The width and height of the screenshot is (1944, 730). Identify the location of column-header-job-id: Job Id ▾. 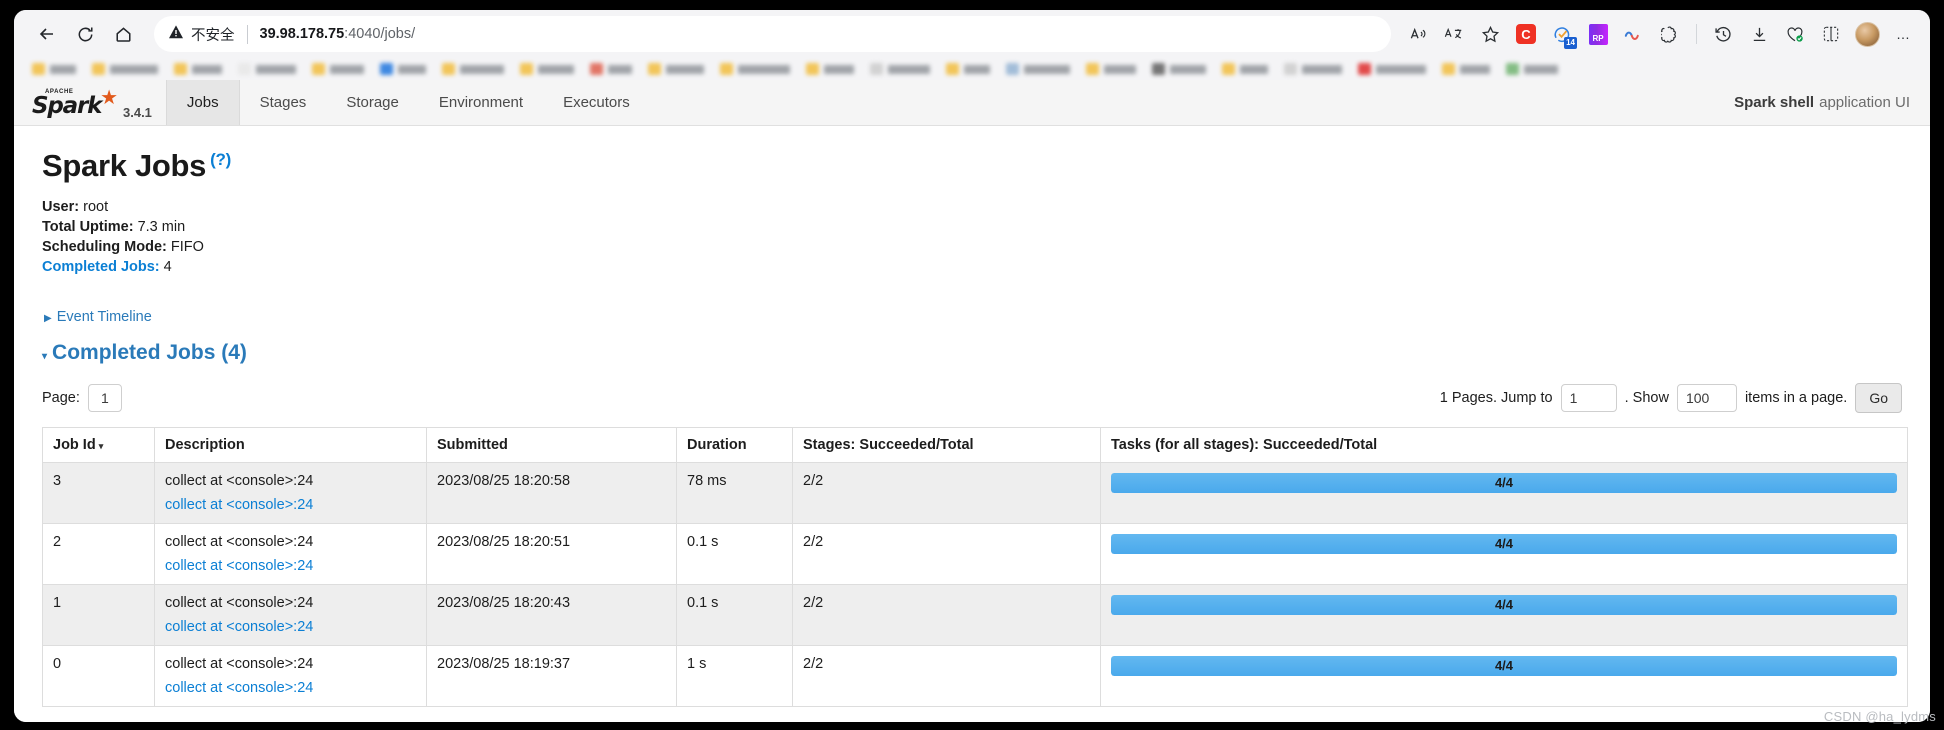
(98, 444).